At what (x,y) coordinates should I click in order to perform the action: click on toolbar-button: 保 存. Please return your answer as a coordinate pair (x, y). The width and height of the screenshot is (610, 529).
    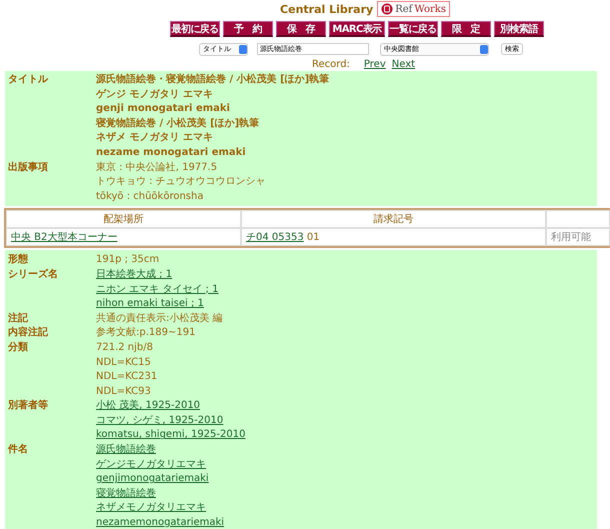
    Looking at the image, I should click on (301, 29).